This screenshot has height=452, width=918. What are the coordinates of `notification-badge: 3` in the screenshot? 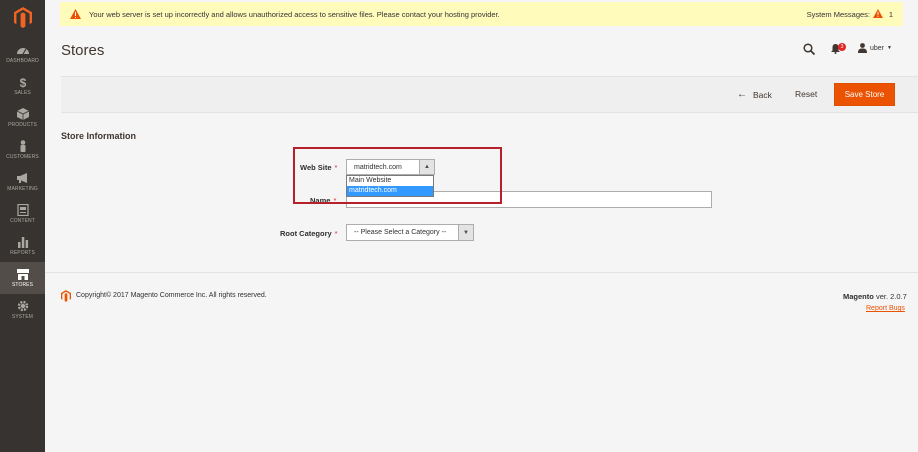 It's located at (842, 47).